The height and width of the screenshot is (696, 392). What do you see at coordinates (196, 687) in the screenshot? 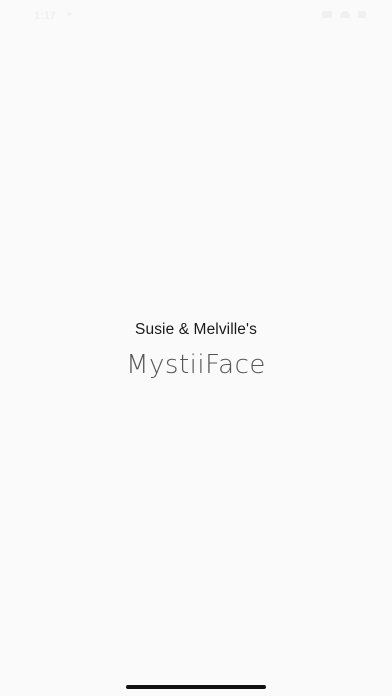
I see `home-indicator` at bounding box center [196, 687].